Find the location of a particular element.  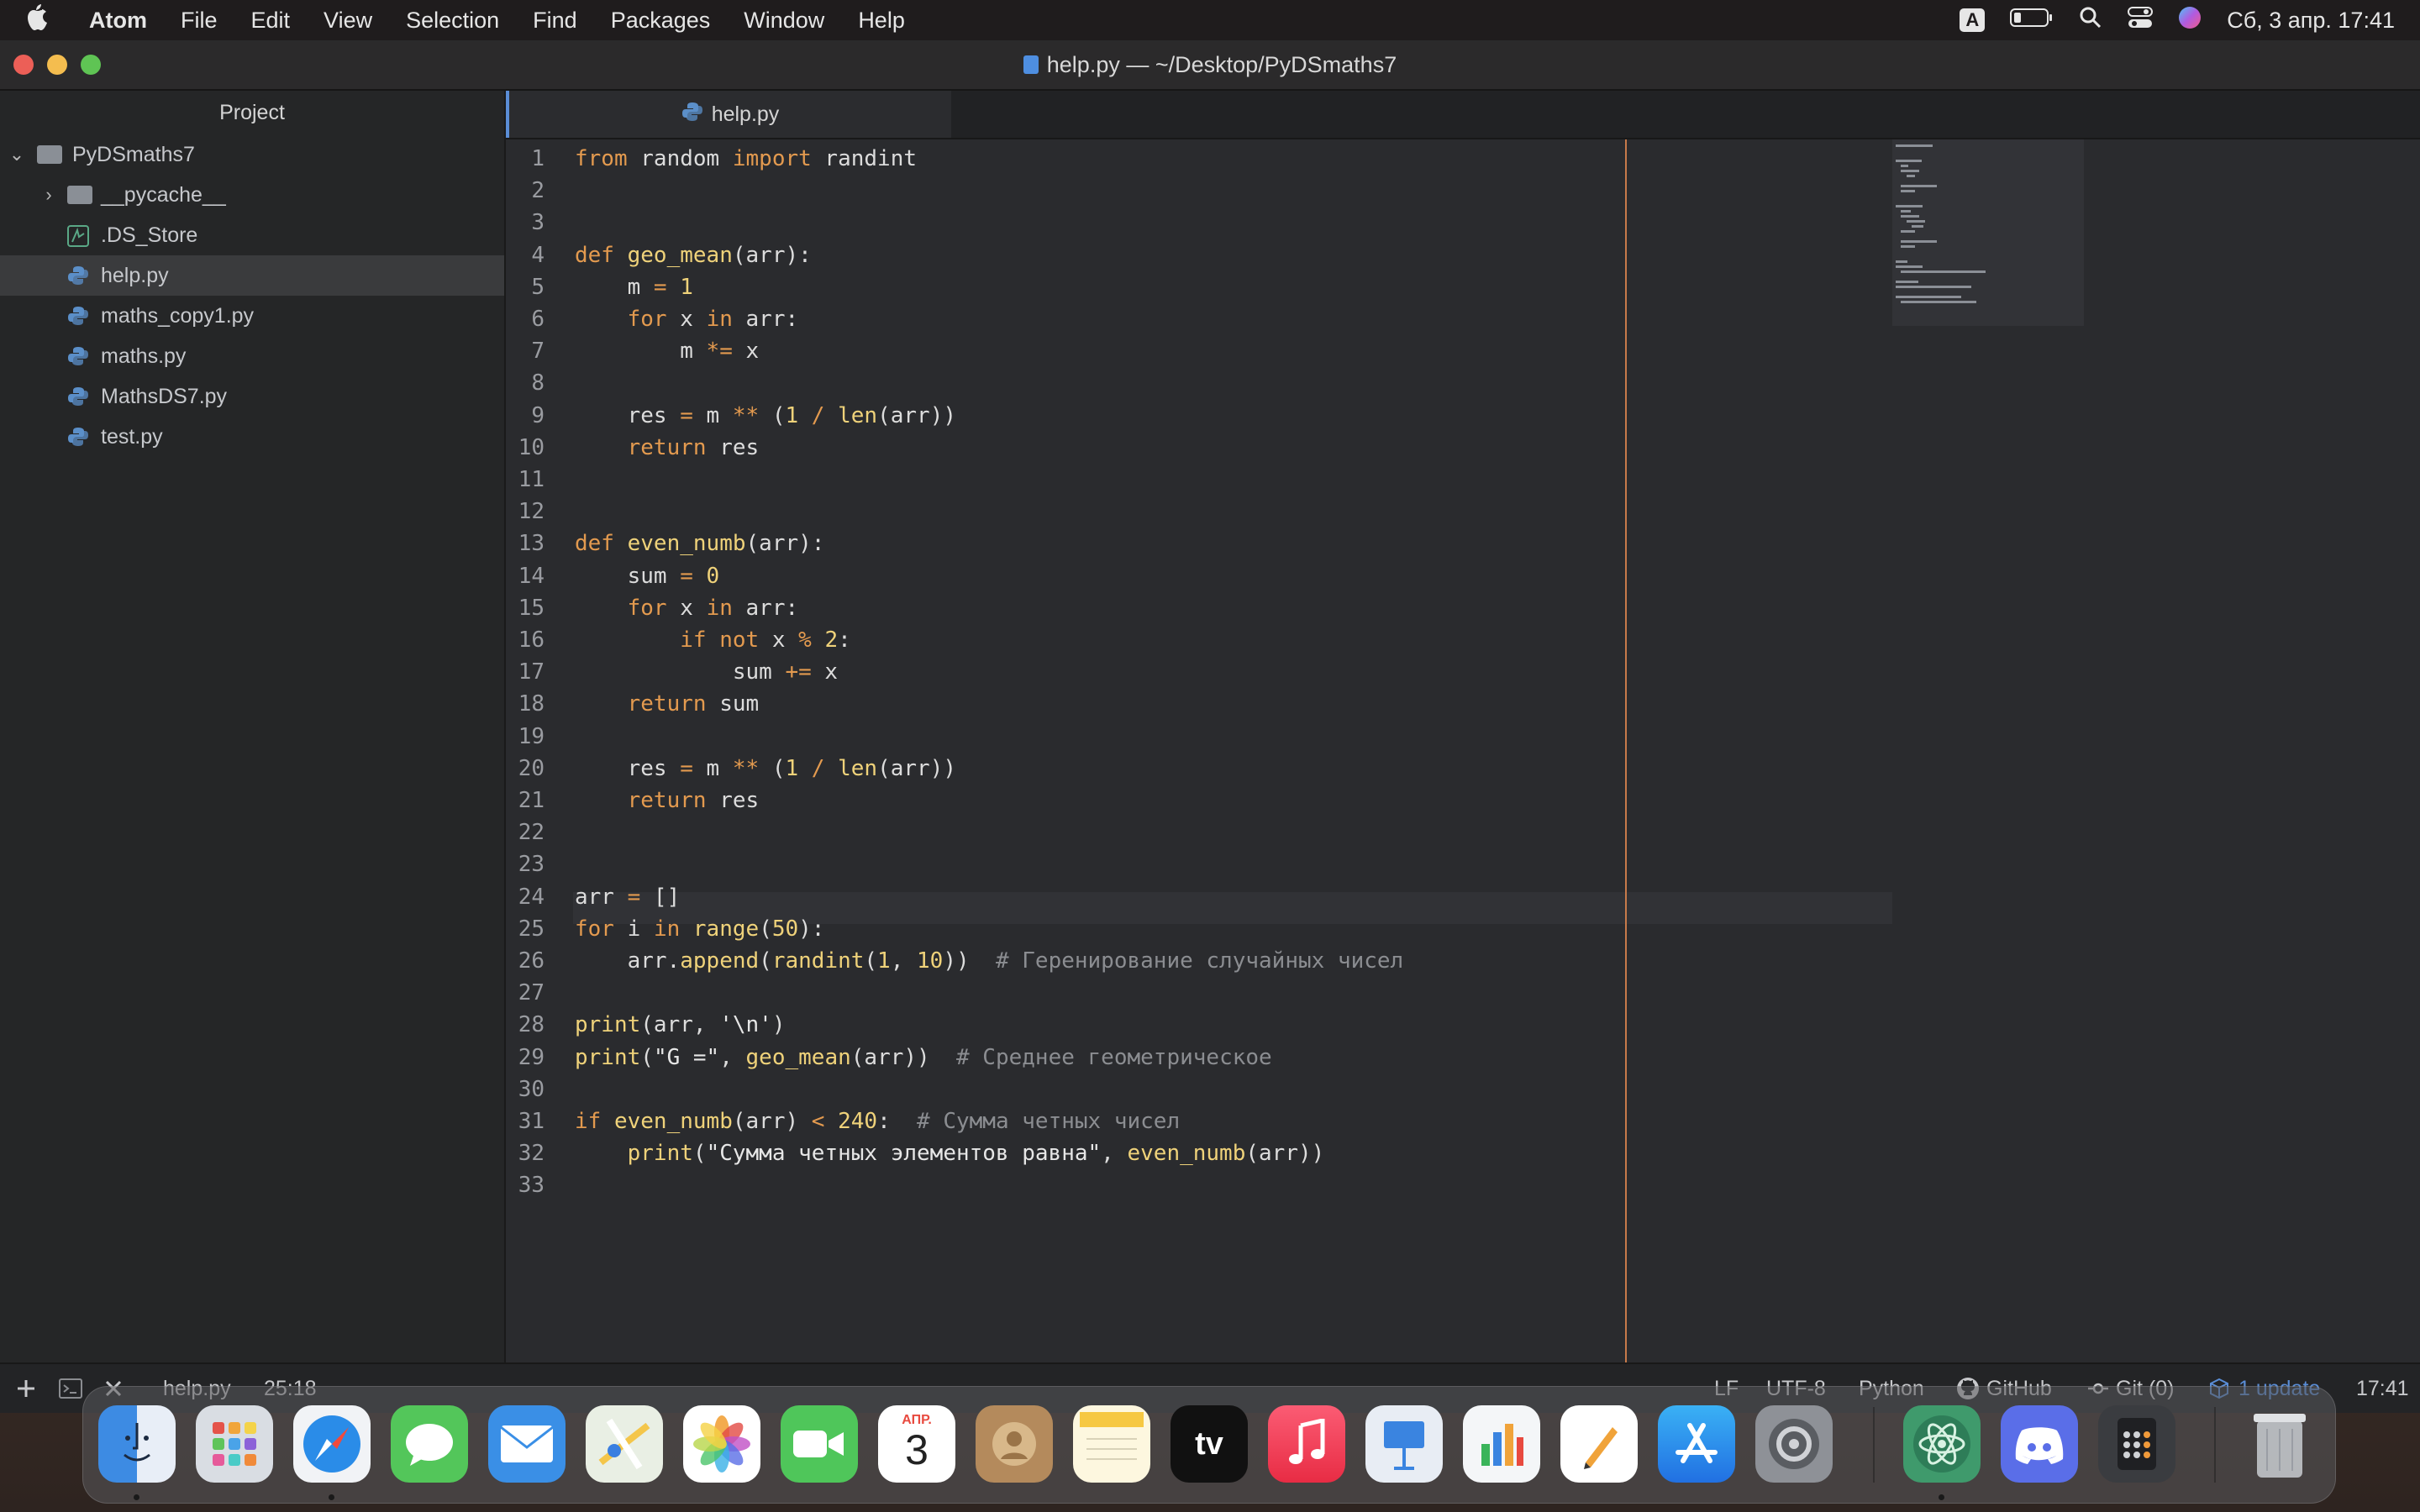

line-number: 25 is located at coordinates (531, 929).